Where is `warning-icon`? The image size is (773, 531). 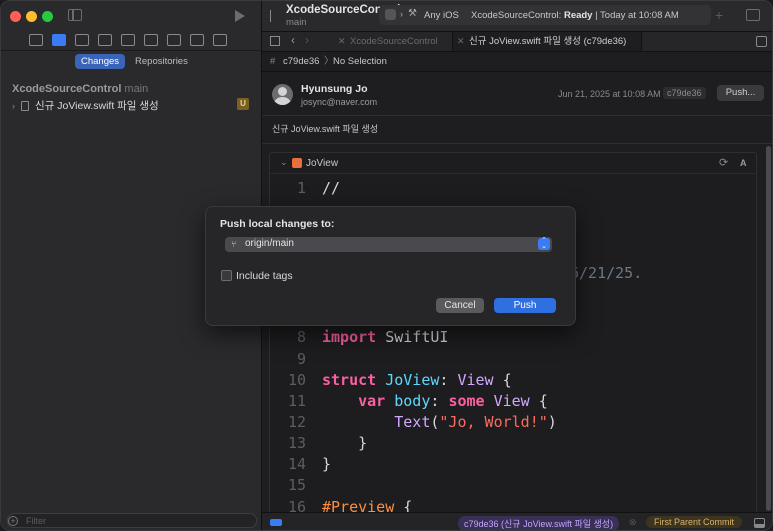
warning-icon is located at coordinates (128, 40).